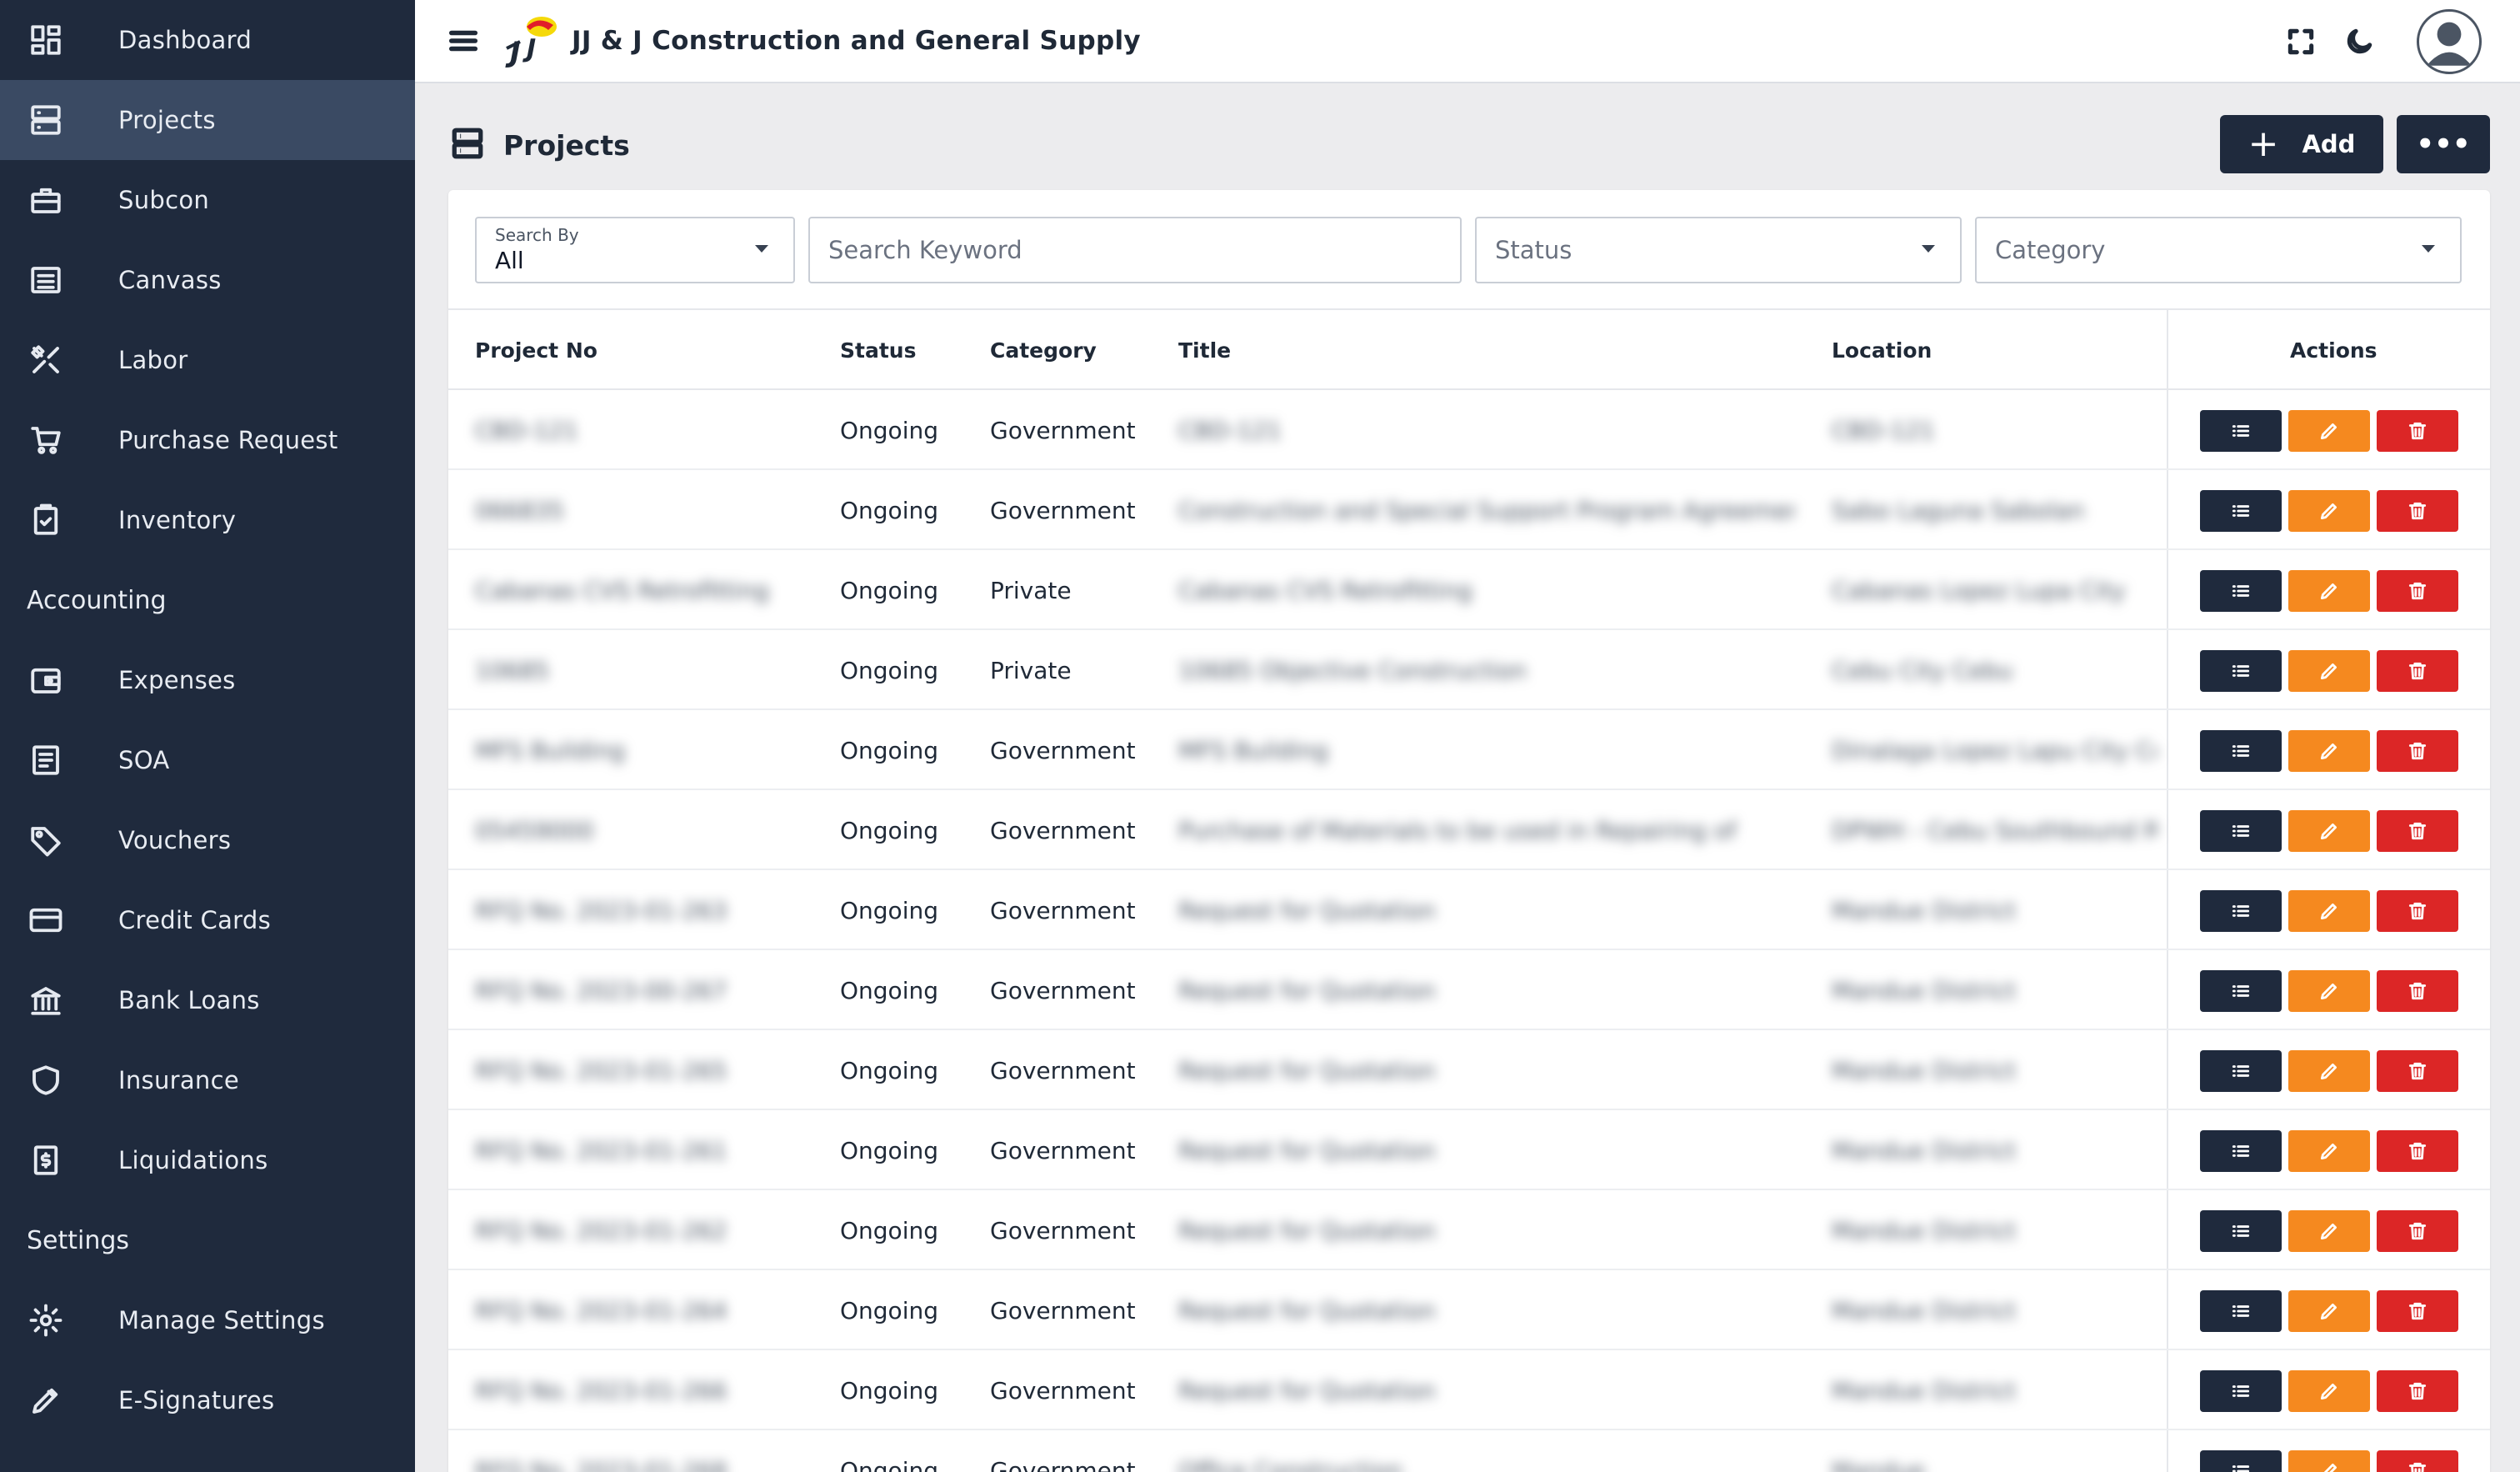 This screenshot has height=1472, width=2520. What do you see at coordinates (2449, 41) in the screenshot?
I see `user-avatar` at bounding box center [2449, 41].